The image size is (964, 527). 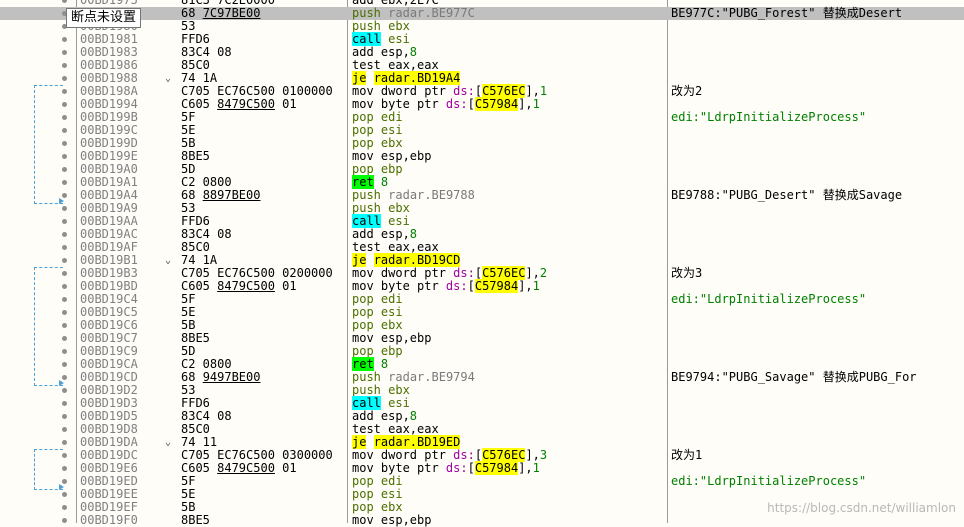 I want to click on instruction-token: radar.BE977C, so click(x=431, y=13).